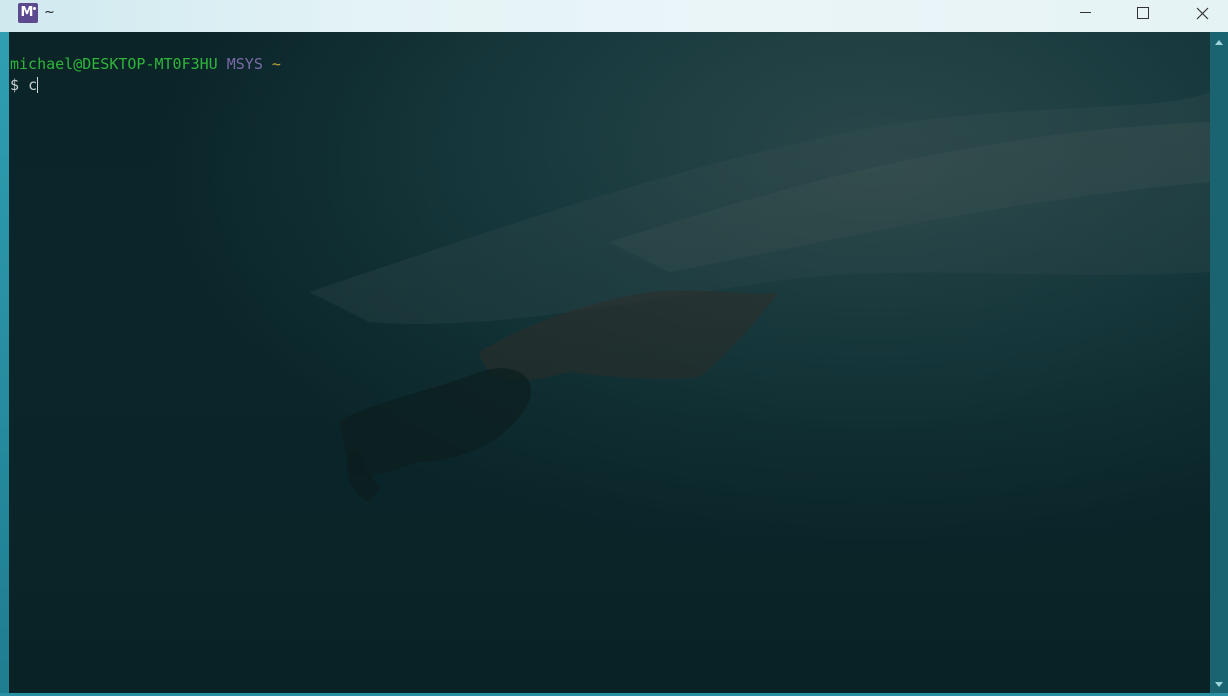  Describe the element at coordinates (1219, 684) in the screenshot. I see `scroll-down-icon` at that location.